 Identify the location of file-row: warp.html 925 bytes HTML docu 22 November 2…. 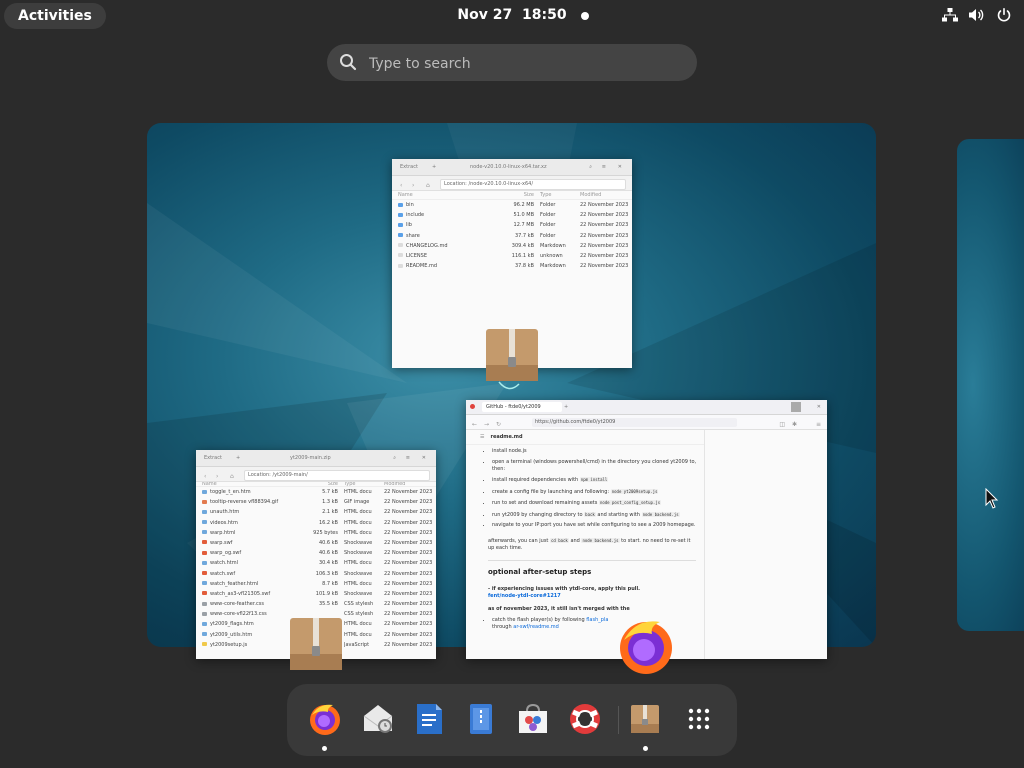
(316, 533).